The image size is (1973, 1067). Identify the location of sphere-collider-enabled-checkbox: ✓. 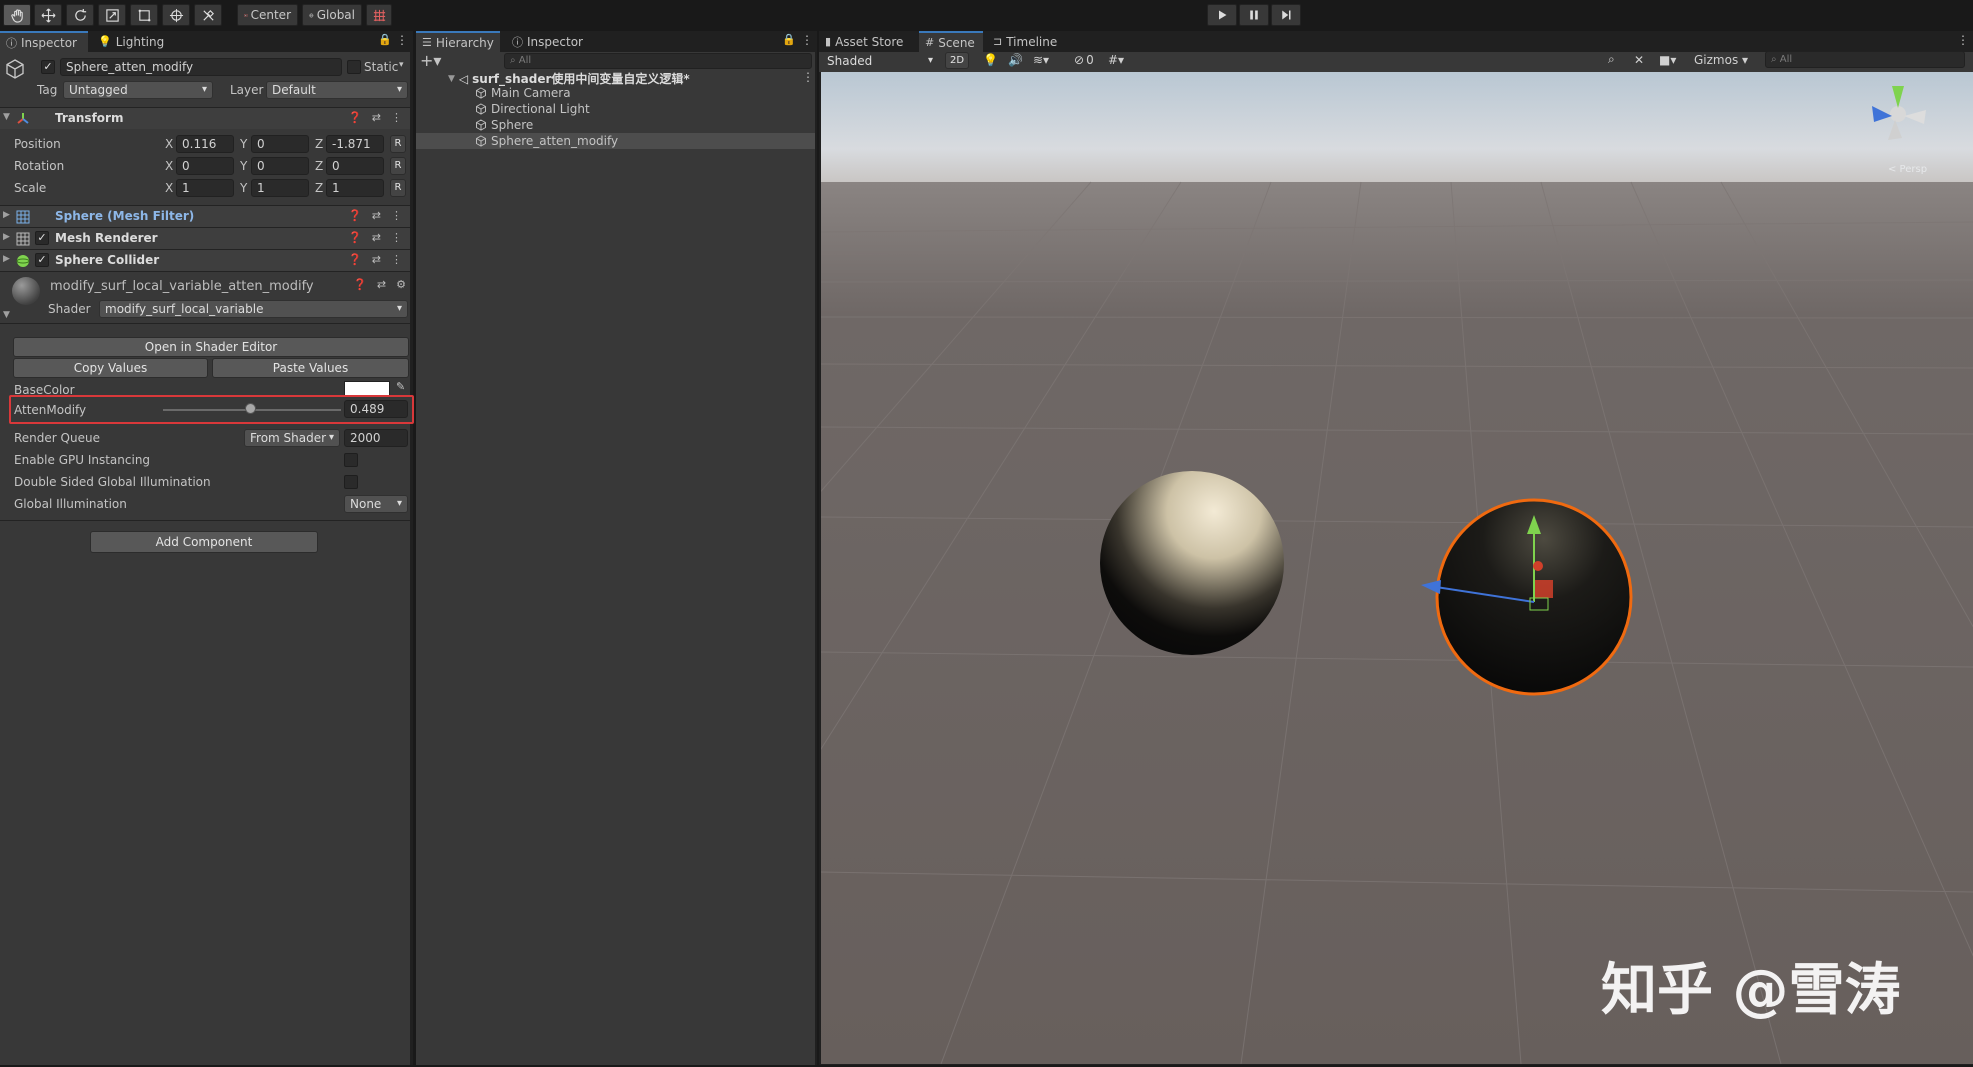
(42, 260).